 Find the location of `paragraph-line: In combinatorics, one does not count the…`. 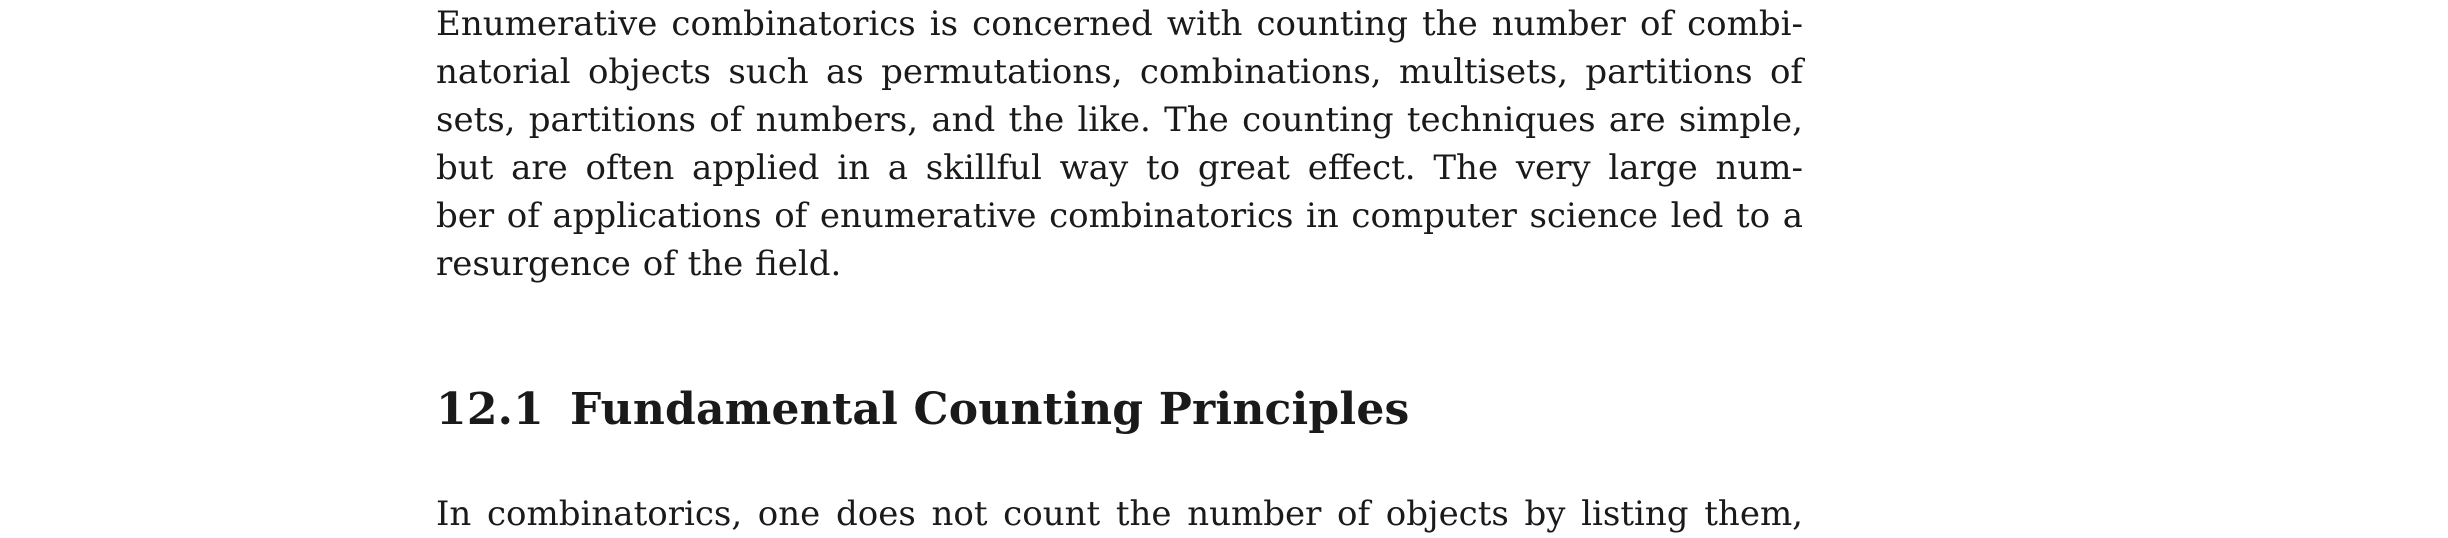

paragraph-line: In combinatorics, one does not count the… is located at coordinates (1119, 514).